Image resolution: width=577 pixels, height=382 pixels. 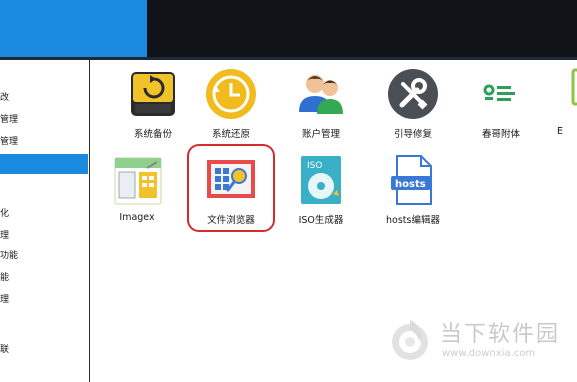 I want to click on sidebar-item: 联, so click(x=44, y=350).